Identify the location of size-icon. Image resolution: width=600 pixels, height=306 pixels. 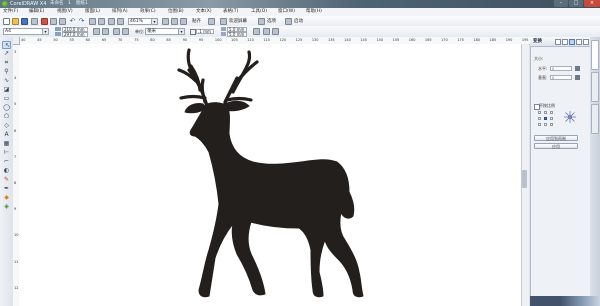
(579, 41).